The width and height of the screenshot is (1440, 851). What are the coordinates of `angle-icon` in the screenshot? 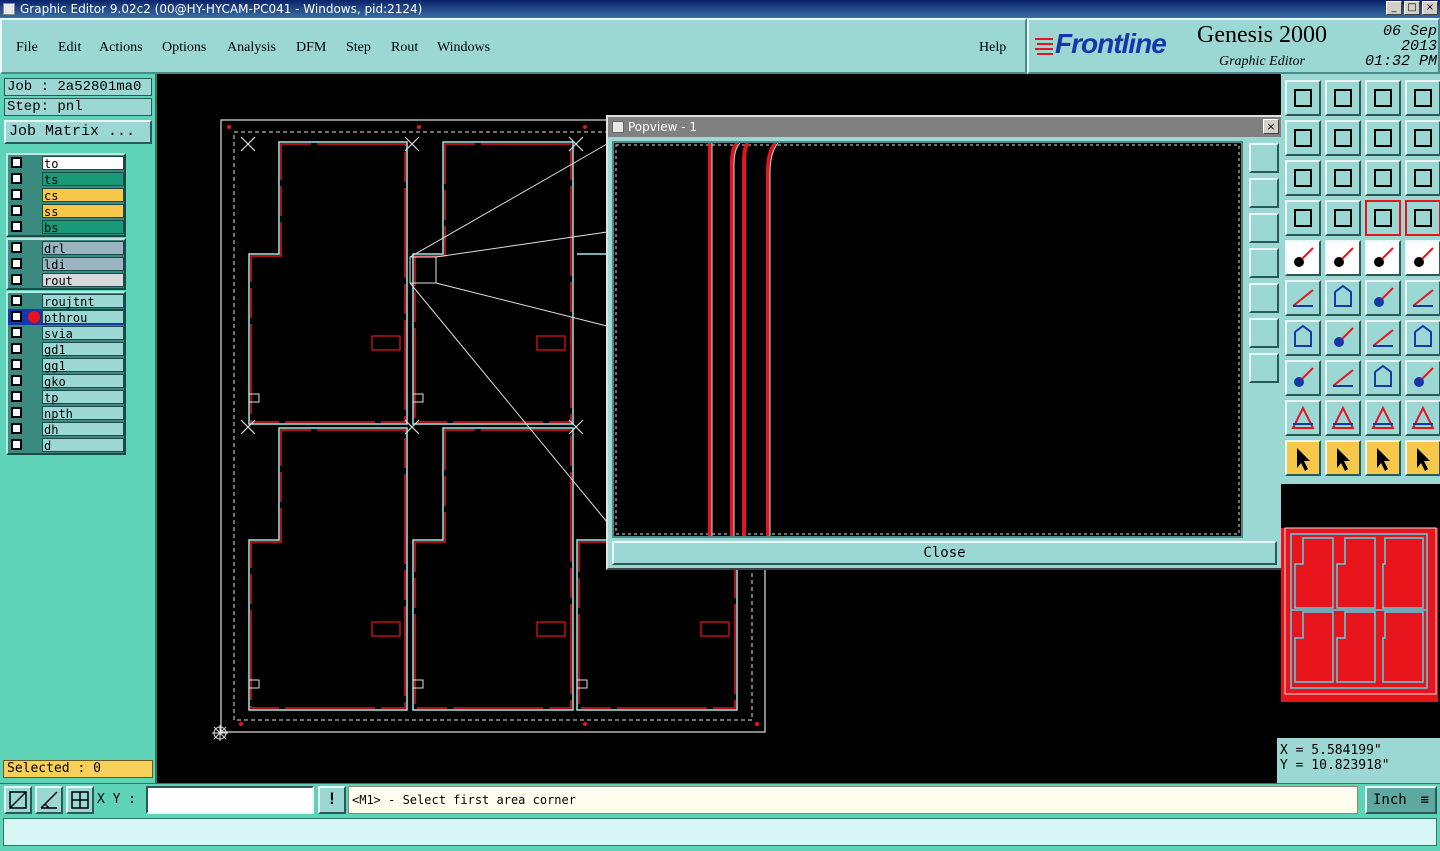 It's located at (1303, 338).